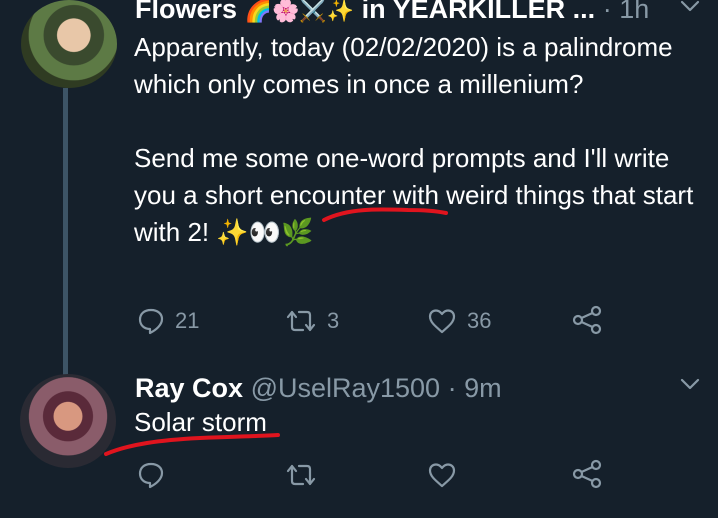 The height and width of the screenshot is (518, 718). What do you see at coordinates (65, 232) in the screenshot?
I see `thread-line` at bounding box center [65, 232].